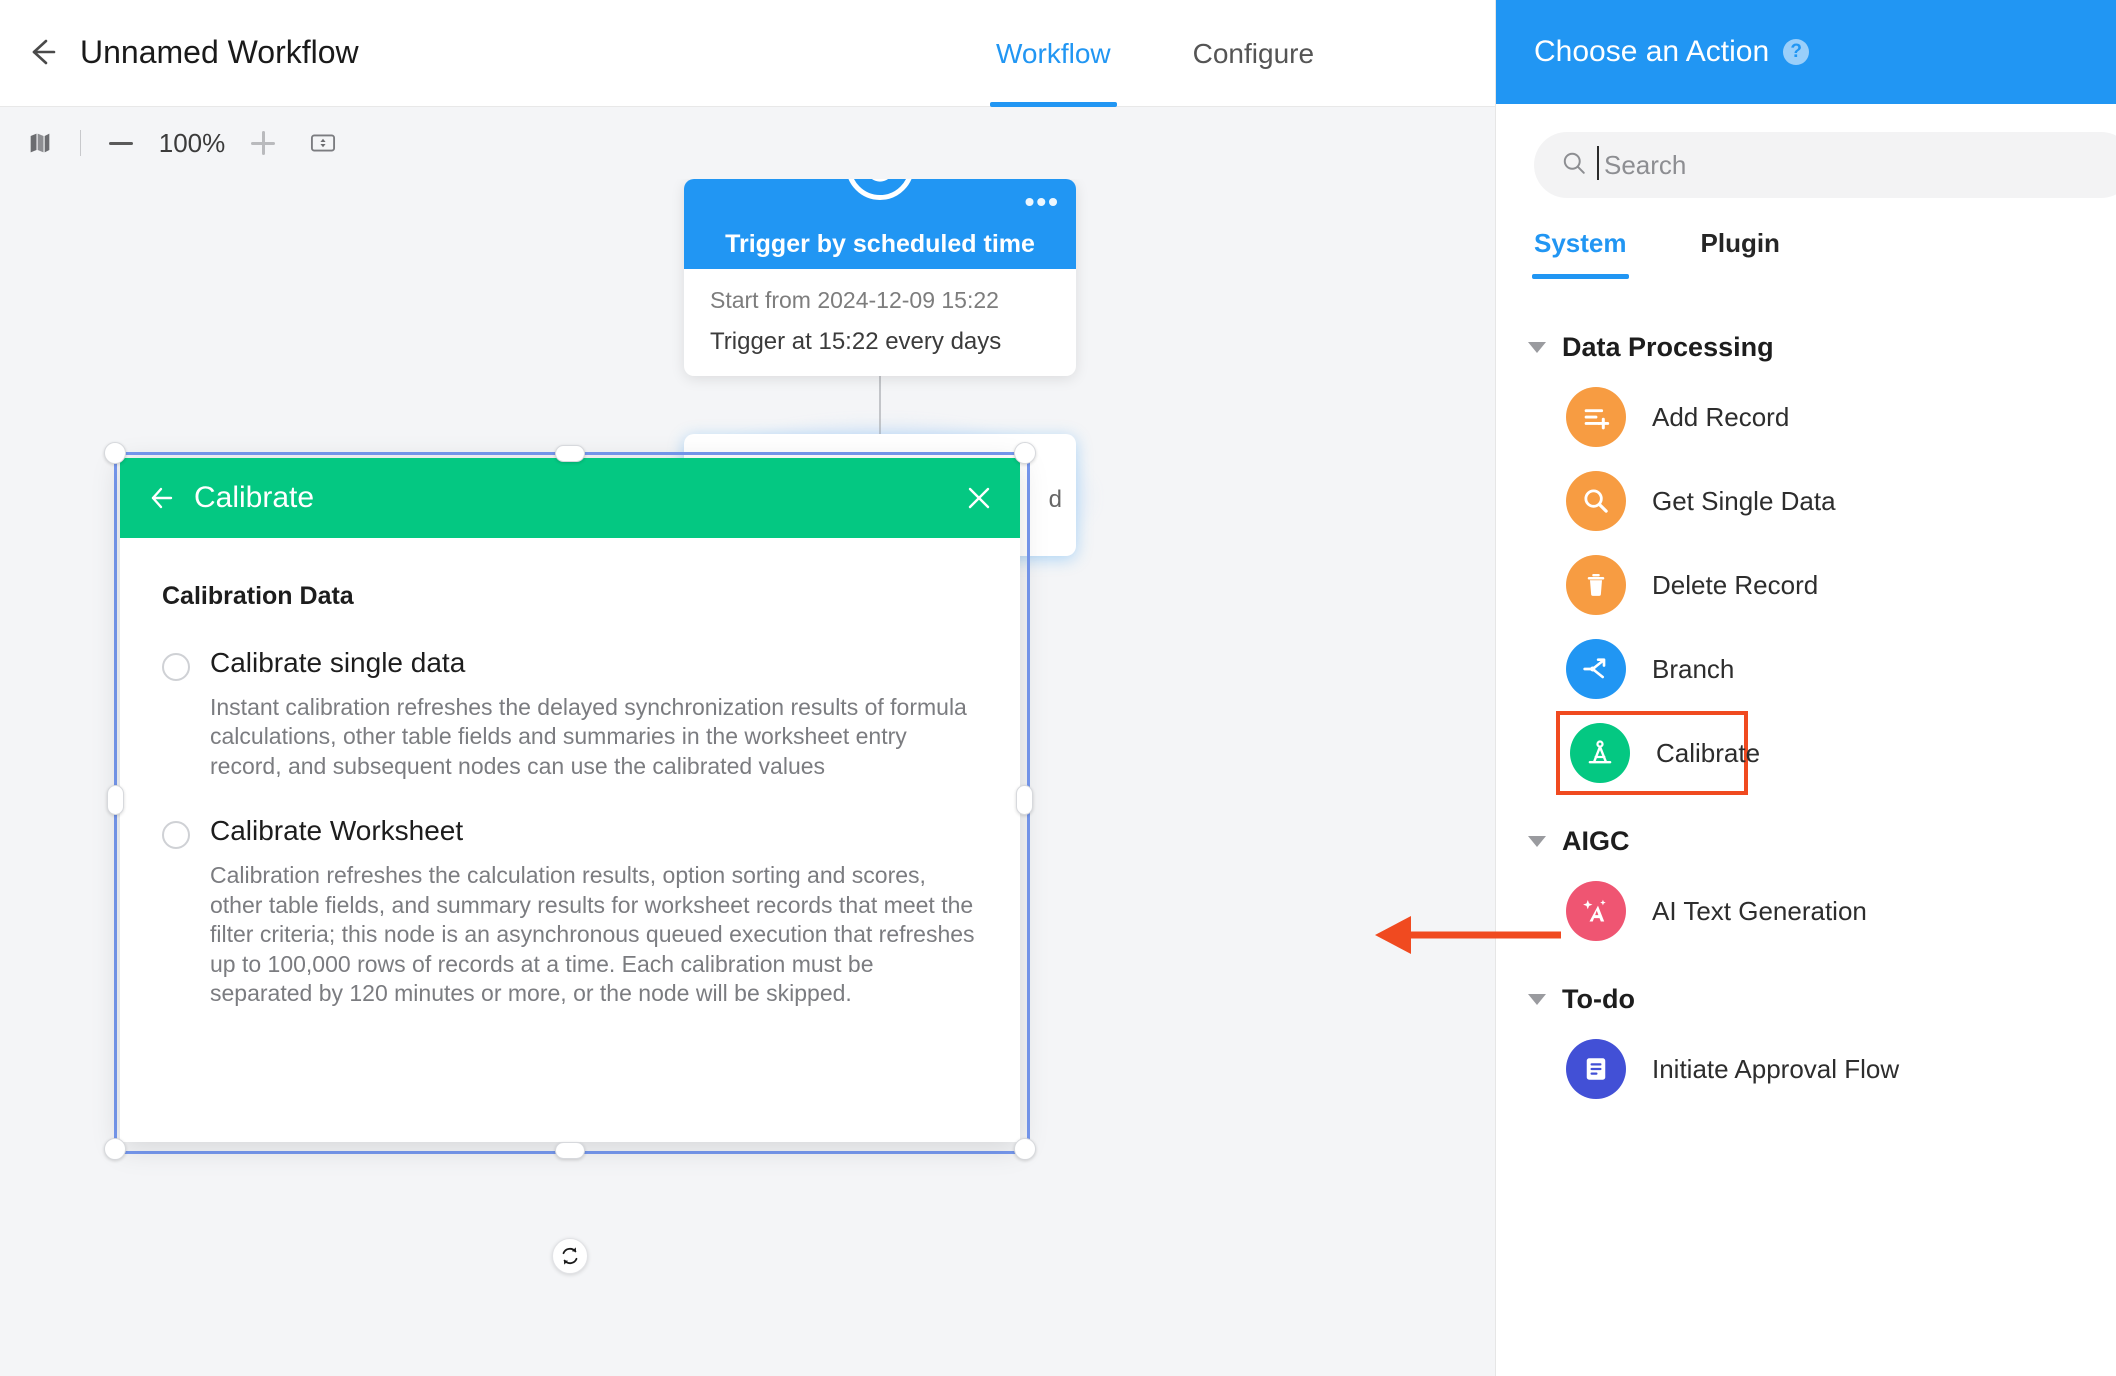  What do you see at coordinates (263, 143) in the screenshot?
I see `zoom-in-icon` at bounding box center [263, 143].